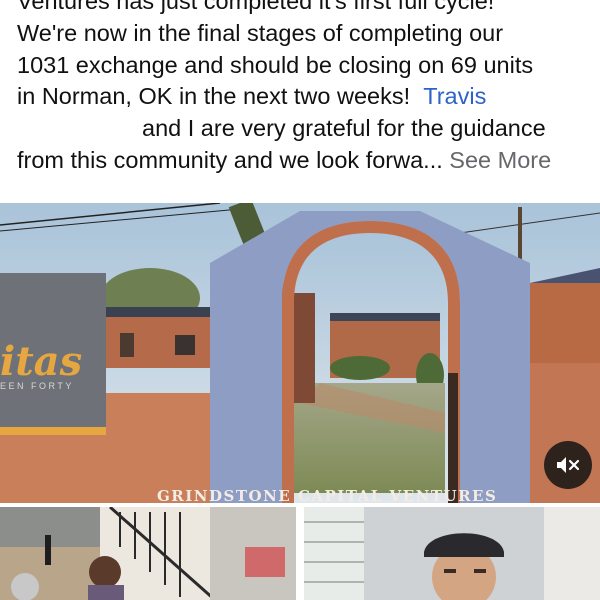  What do you see at coordinates (454, 96) in the screenshot?
I see `mention-link: Travis` at bounding box center [454, 96].